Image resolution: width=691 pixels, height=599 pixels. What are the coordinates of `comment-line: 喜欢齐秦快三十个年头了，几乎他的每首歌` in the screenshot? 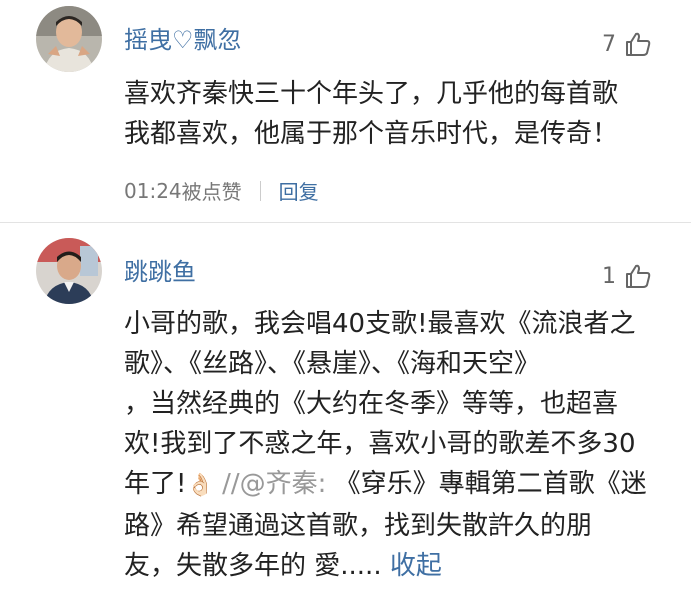 It's located at (371, 94).